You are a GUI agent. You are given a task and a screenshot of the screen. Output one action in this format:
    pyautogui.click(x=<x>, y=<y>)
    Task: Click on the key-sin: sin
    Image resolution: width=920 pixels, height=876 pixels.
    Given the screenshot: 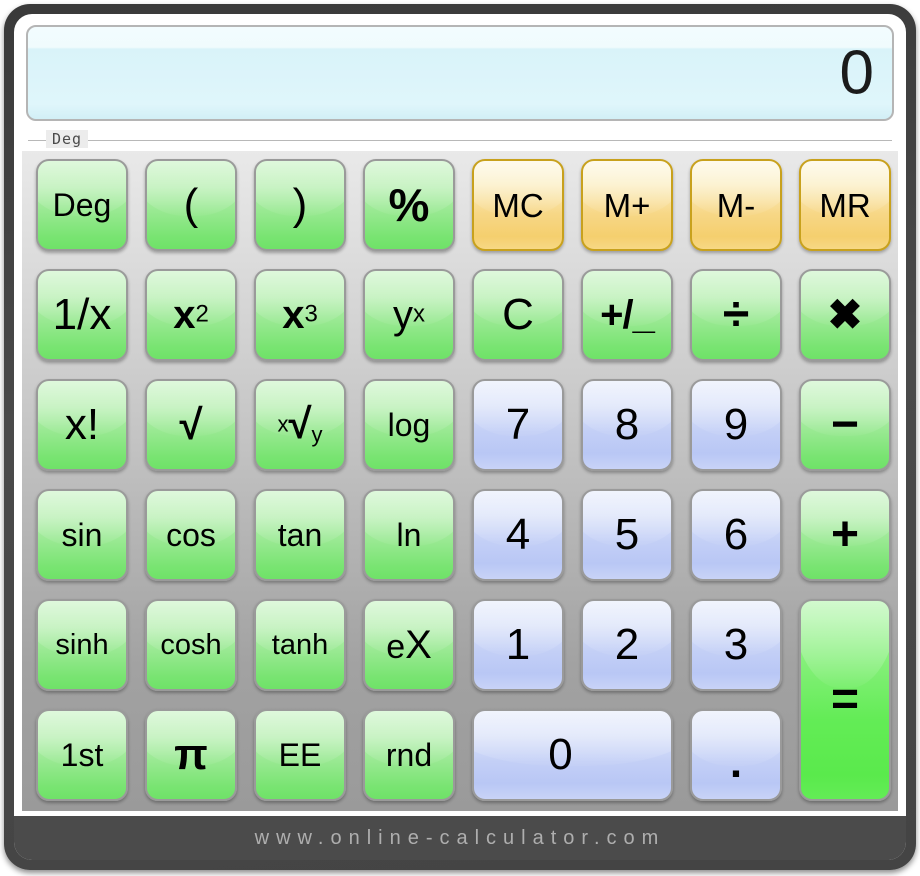 What is the action you would take?
    pyautogui.click(x=82, y=535)
    